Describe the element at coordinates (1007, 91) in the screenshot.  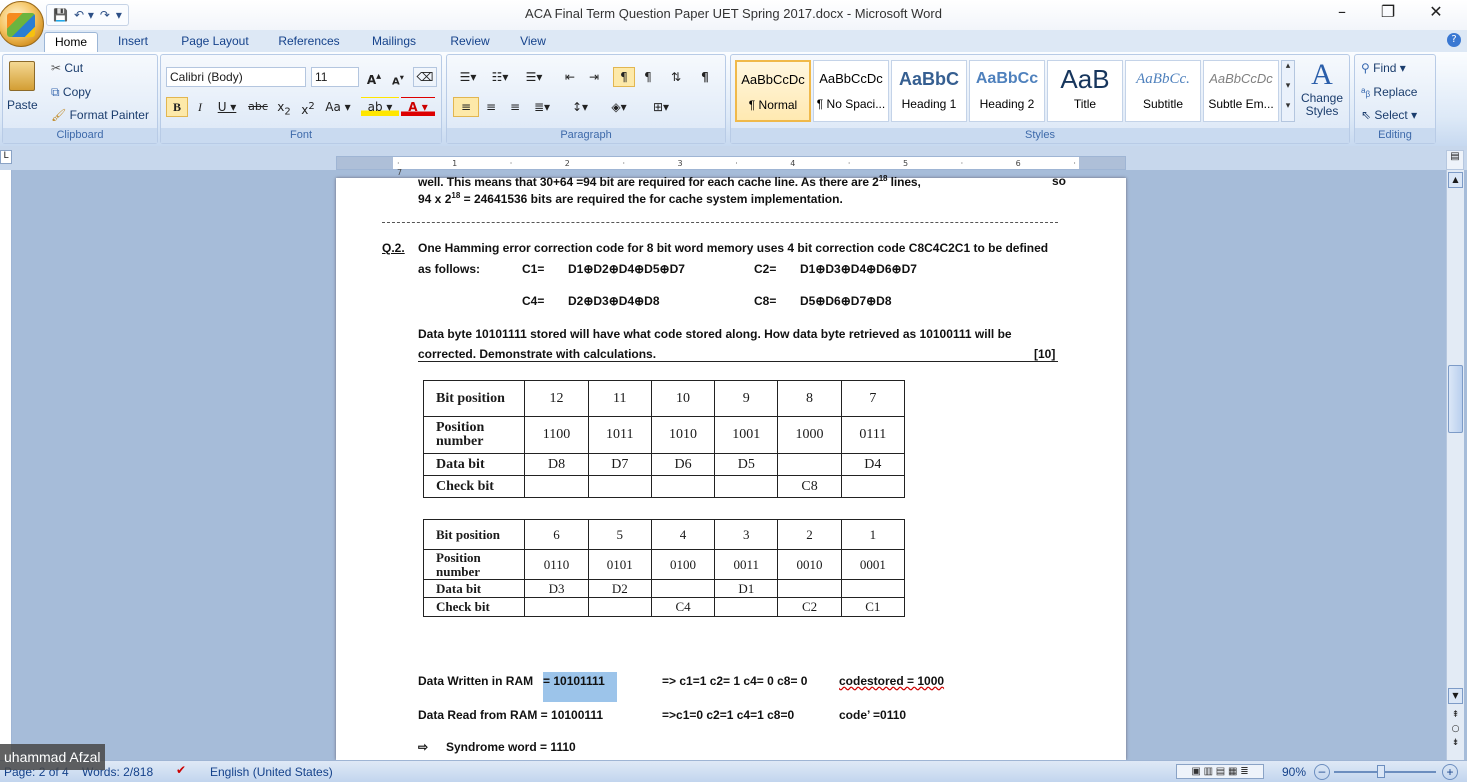
I see `style-heading-2: AaBbCc Heading 2` at that location.